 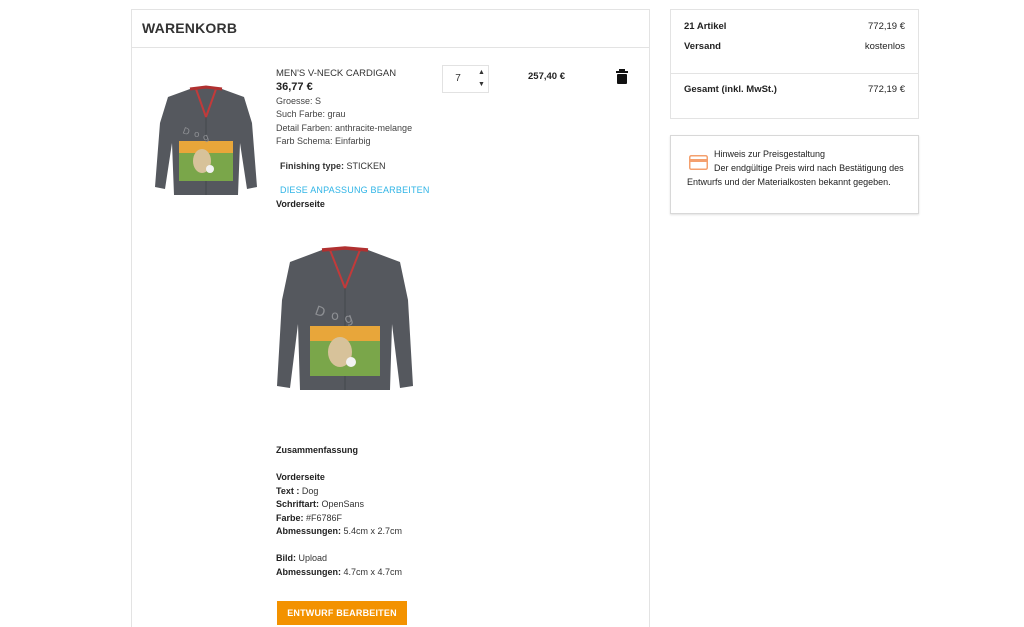 I want to click on summary-color-value: #F6786F, so click(x=324, y=517).